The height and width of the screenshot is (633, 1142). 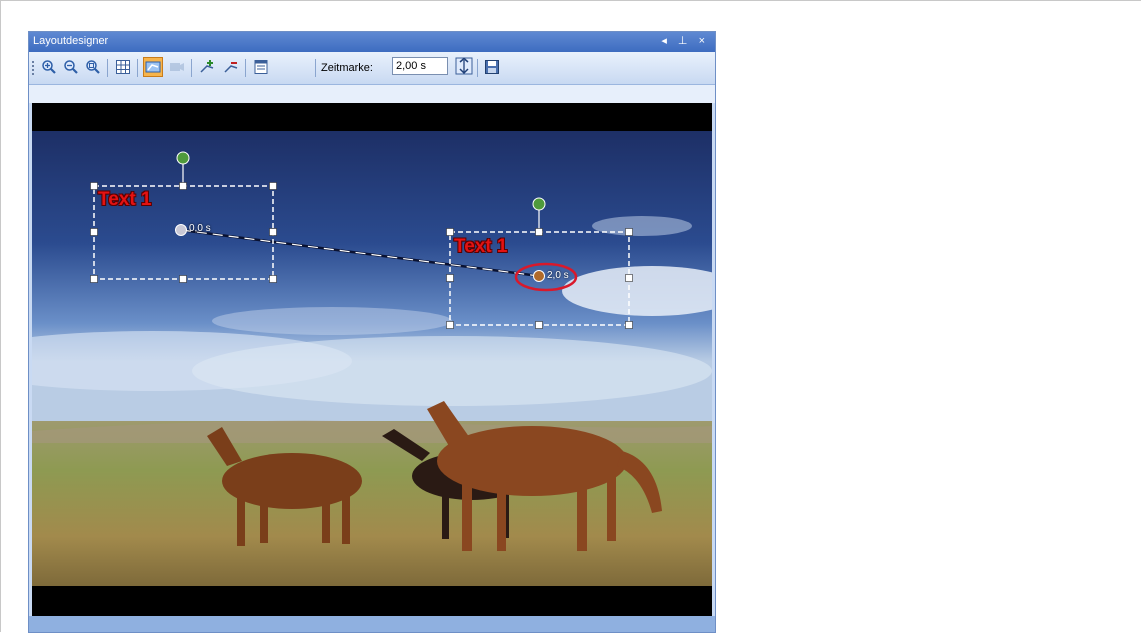 I want to click on save-icon, so click(x=492, y=67).